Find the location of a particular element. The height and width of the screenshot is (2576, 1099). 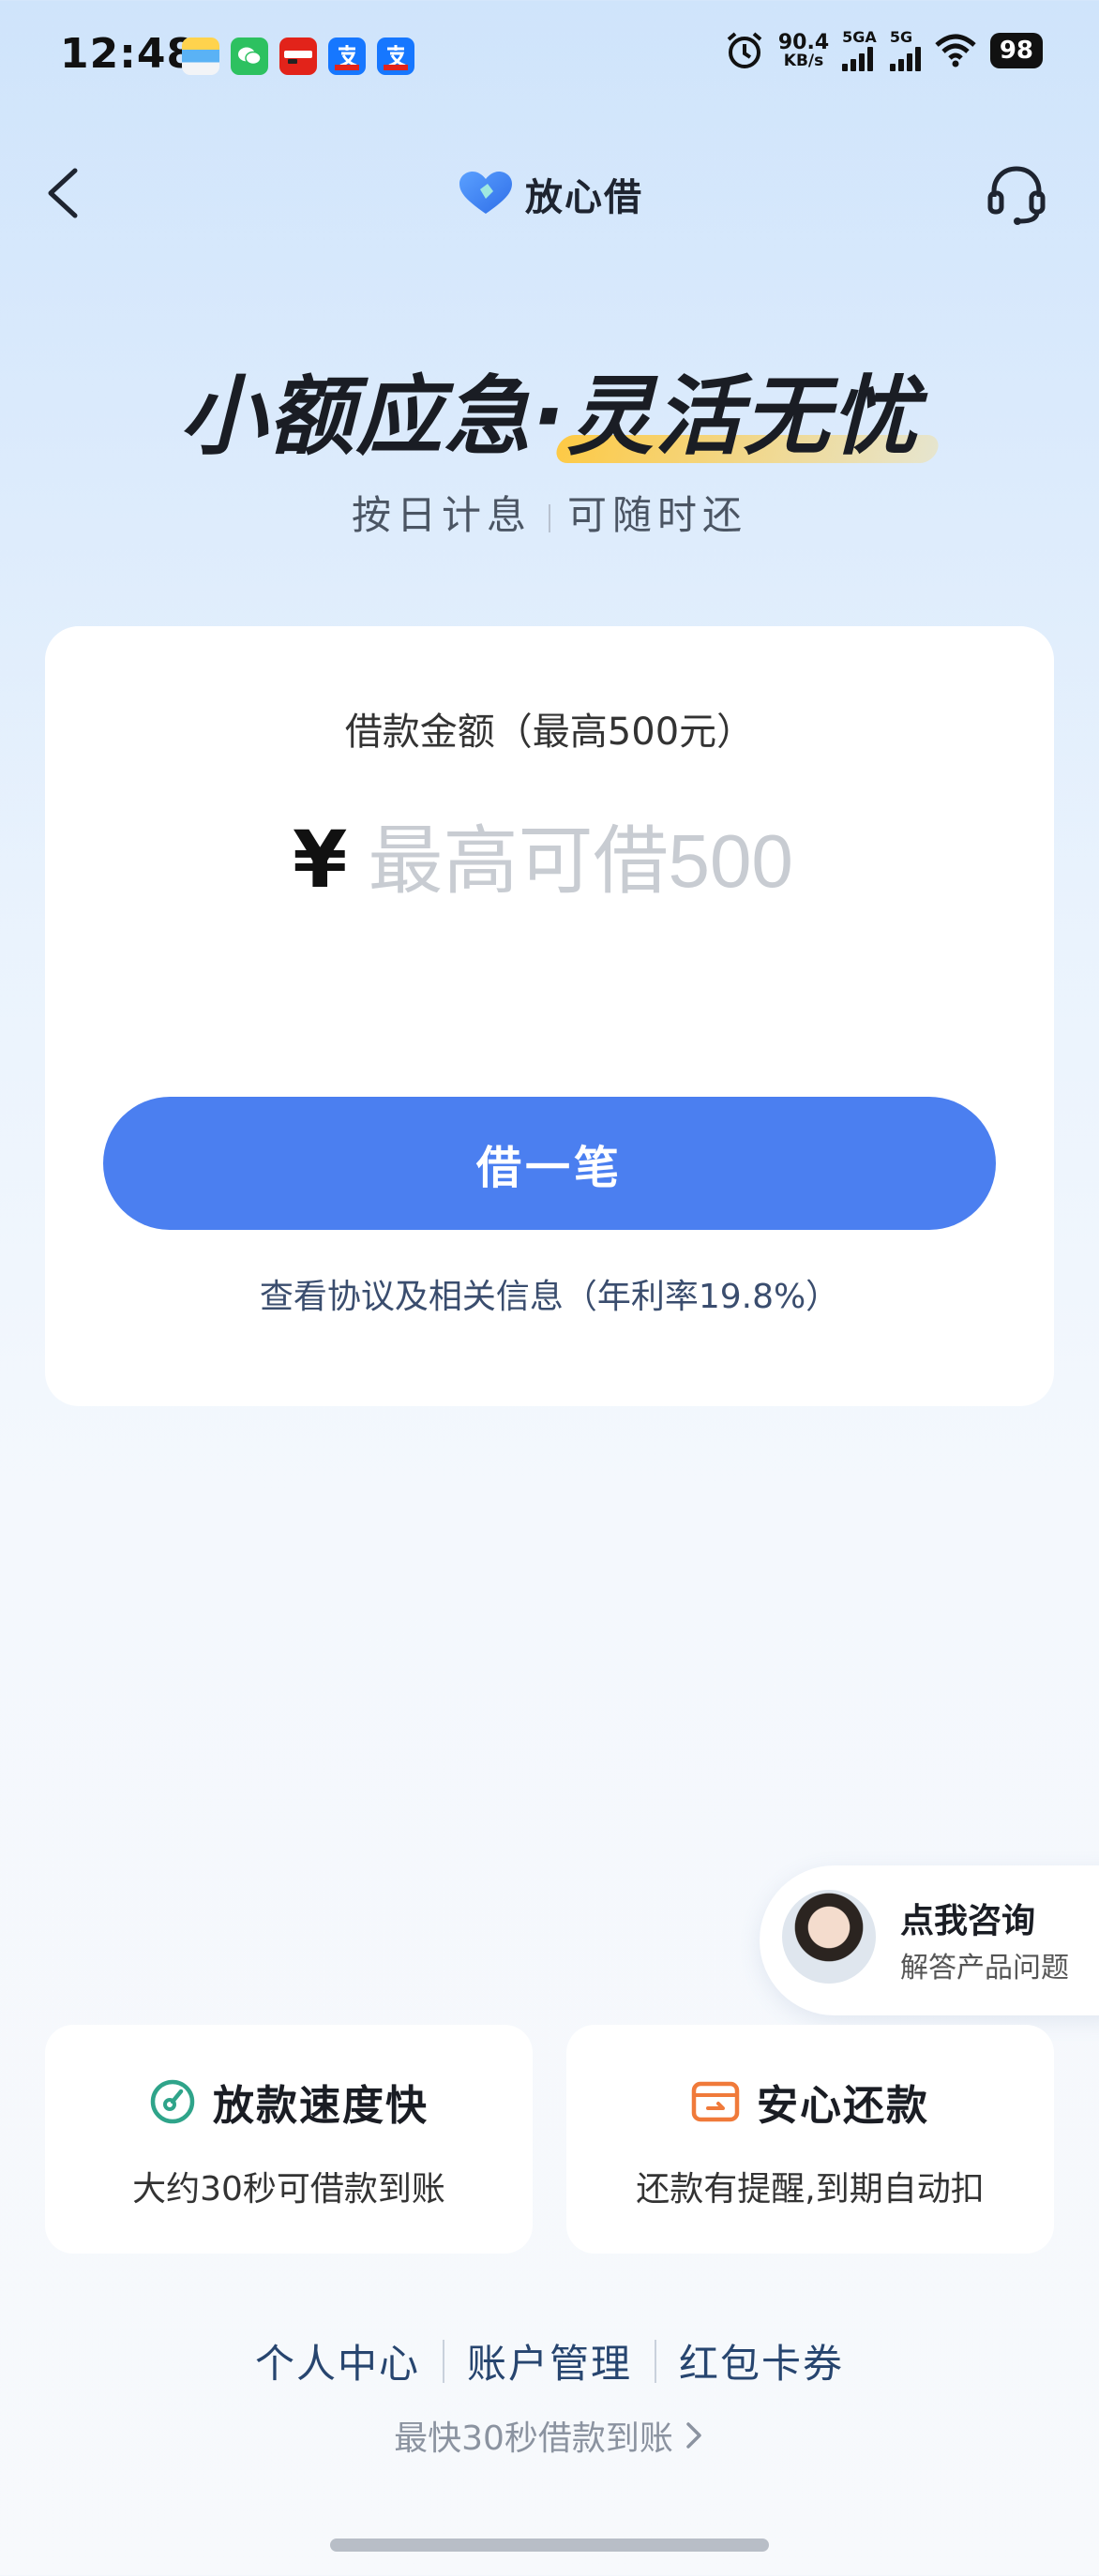

wallet-icon is located at coordinates (200, 56).